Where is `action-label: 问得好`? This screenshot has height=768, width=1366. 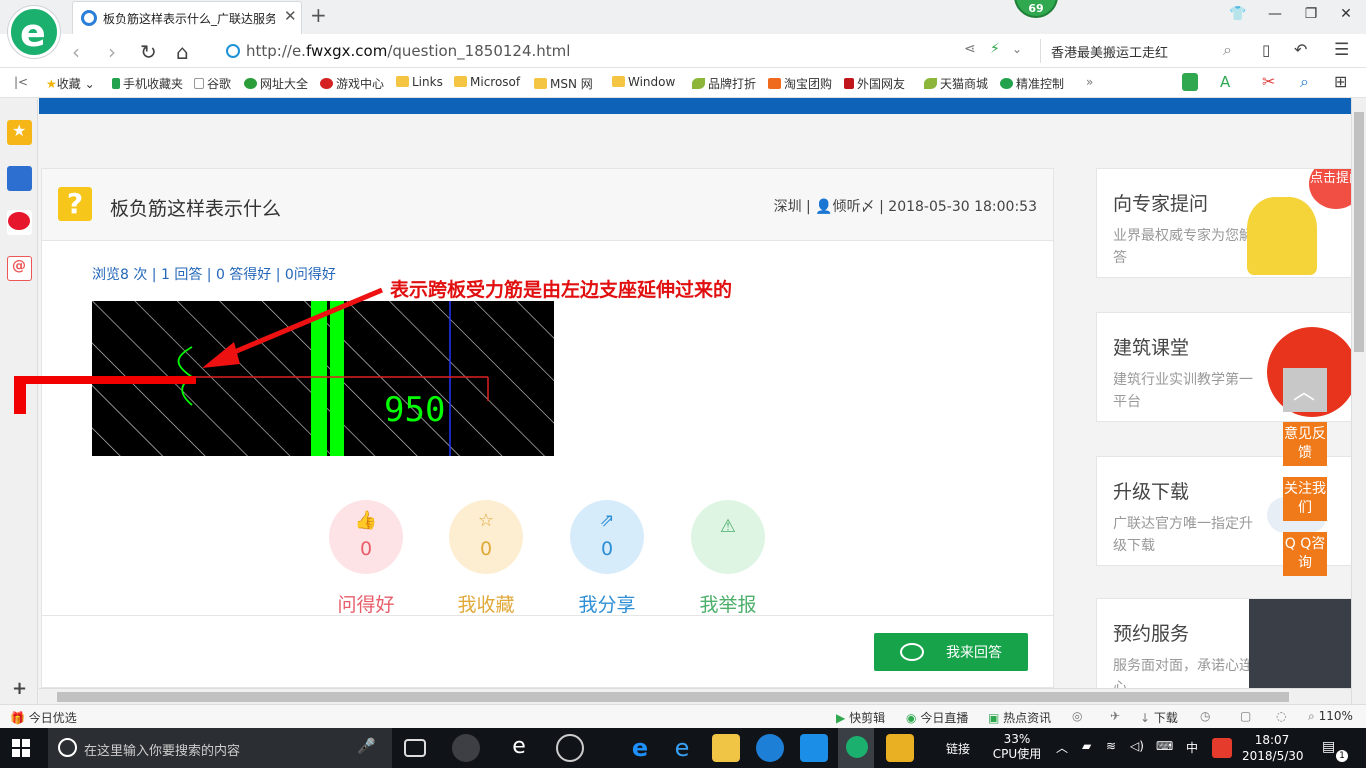 action-label: 问得好 is located at coordinates (366, 603).